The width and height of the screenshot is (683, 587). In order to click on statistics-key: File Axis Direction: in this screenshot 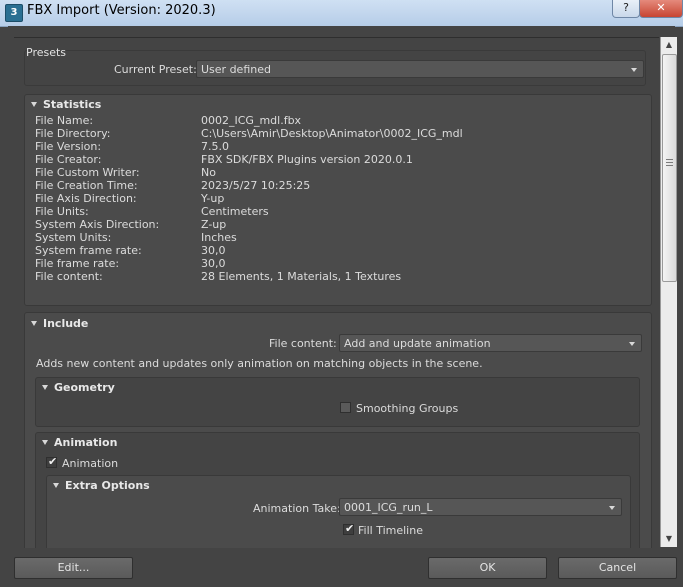, I will do `click(86, 198)`.